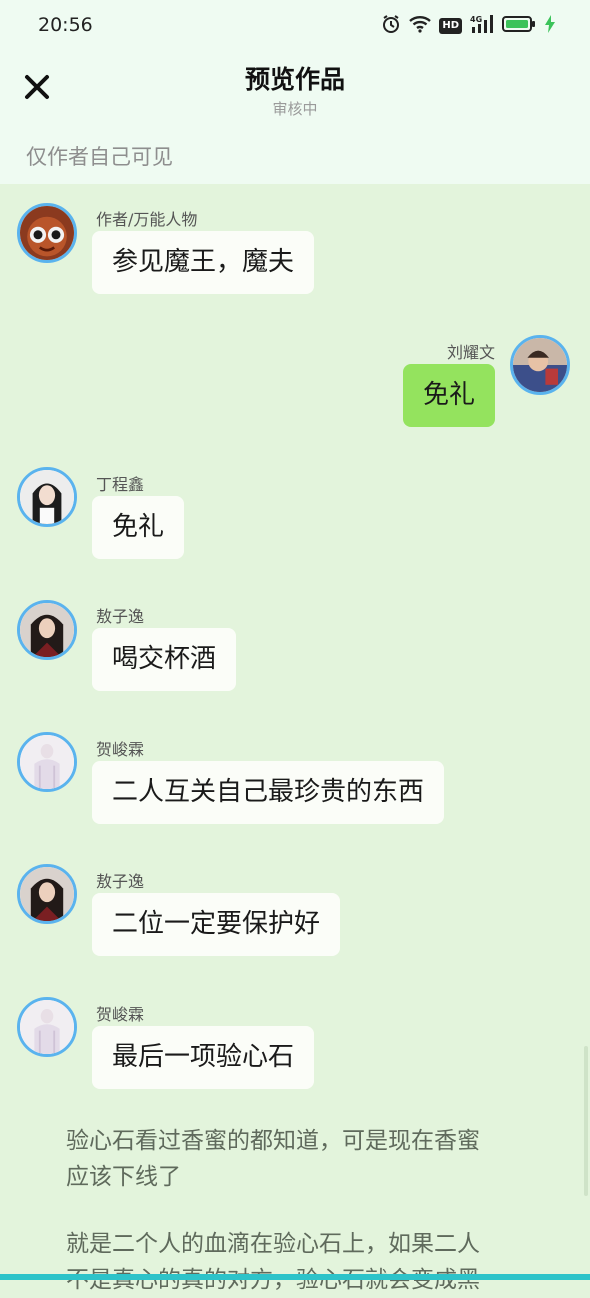  I want to click on wifi-icon, so click(420, 26).